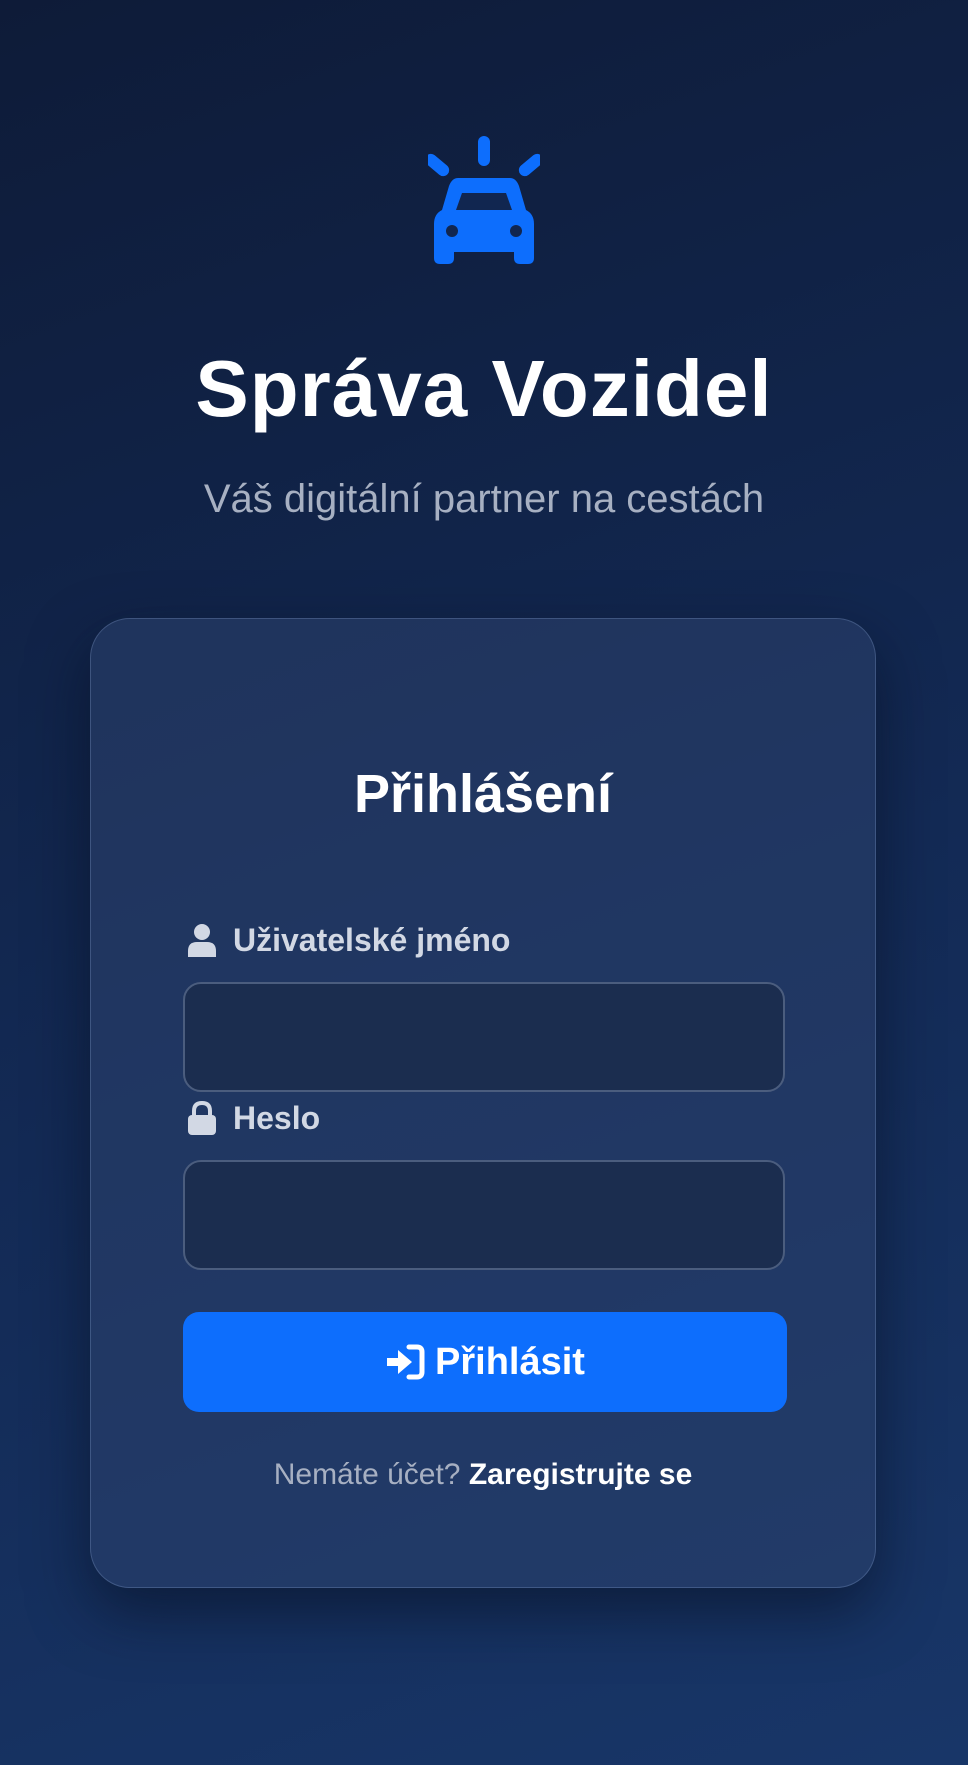 This screenshot has height=1765, width=968. Describe the element at coordinates (202, 1118) in the screenshot. I see `lock-icon` at that location.